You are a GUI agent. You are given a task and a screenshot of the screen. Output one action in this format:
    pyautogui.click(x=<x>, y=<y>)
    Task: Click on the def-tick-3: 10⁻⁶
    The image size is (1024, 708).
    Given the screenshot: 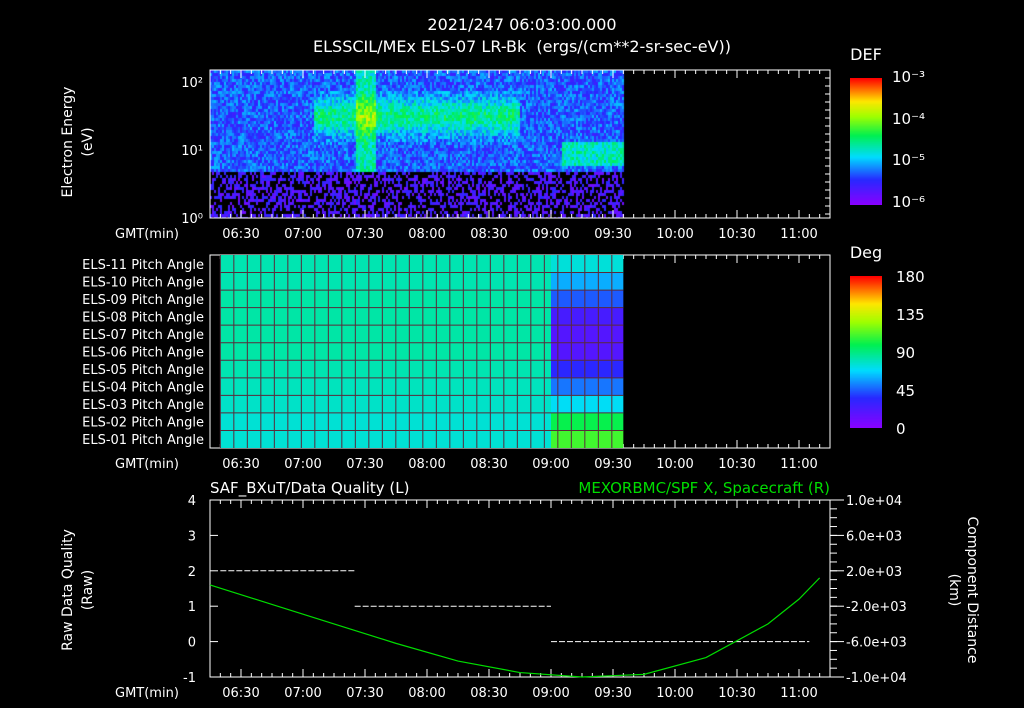 What is the action you would take?
    pyautogui.click(x=908, y=202)
    